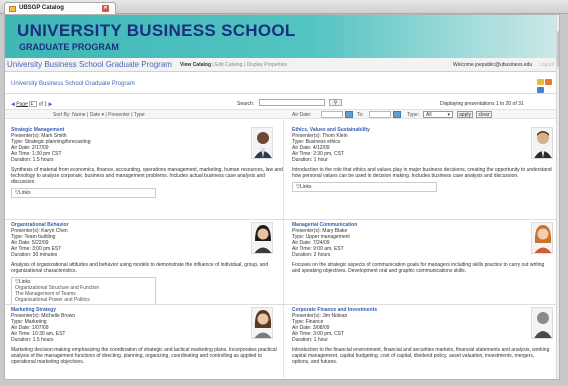  I want to click on page-number-input, so click(33, 104).